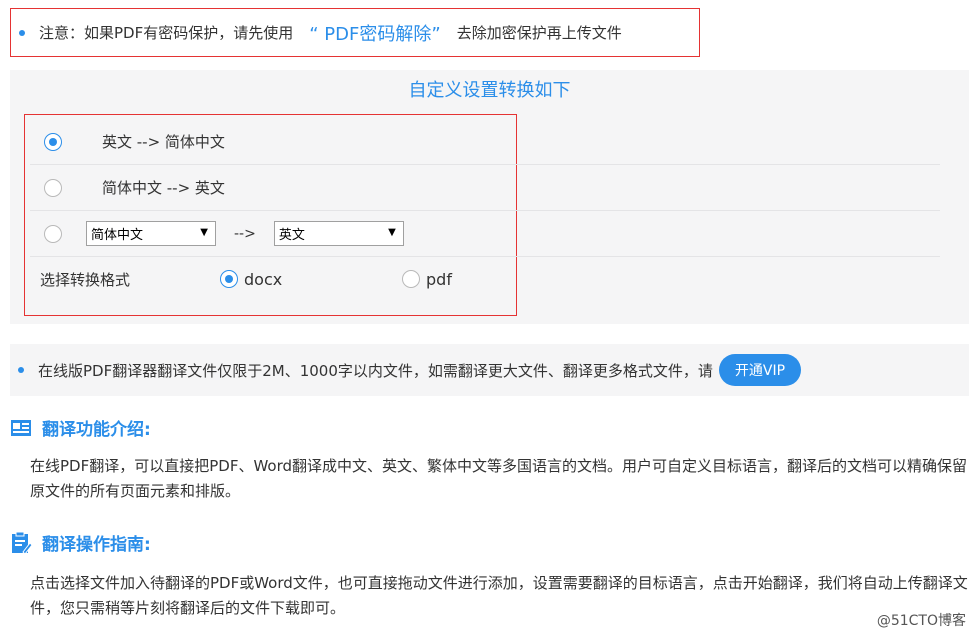 This screenshot has height=638, width=974. Describe the element at coordinates (96, 545) in the screenshot. I see `guide-title: 翻译操作指南:` at that location.